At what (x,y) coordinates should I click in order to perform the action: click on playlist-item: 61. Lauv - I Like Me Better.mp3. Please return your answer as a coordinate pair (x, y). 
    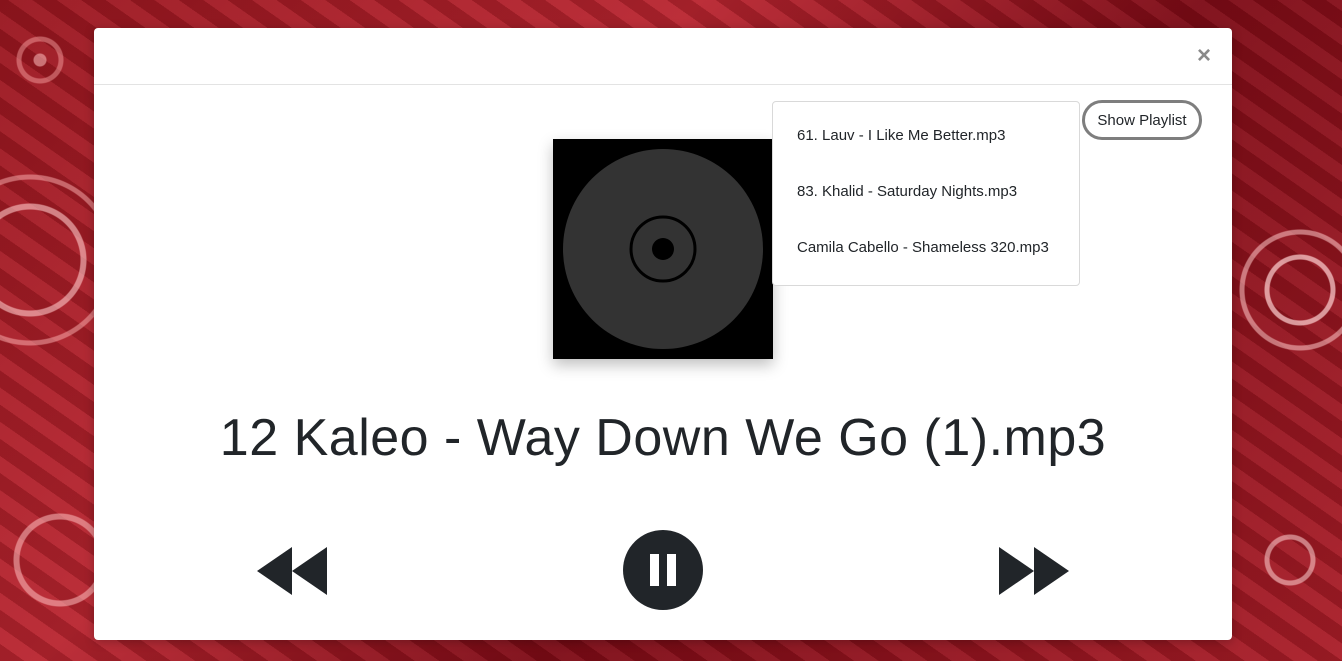
    Looking at the image, I should click on (926, 136).